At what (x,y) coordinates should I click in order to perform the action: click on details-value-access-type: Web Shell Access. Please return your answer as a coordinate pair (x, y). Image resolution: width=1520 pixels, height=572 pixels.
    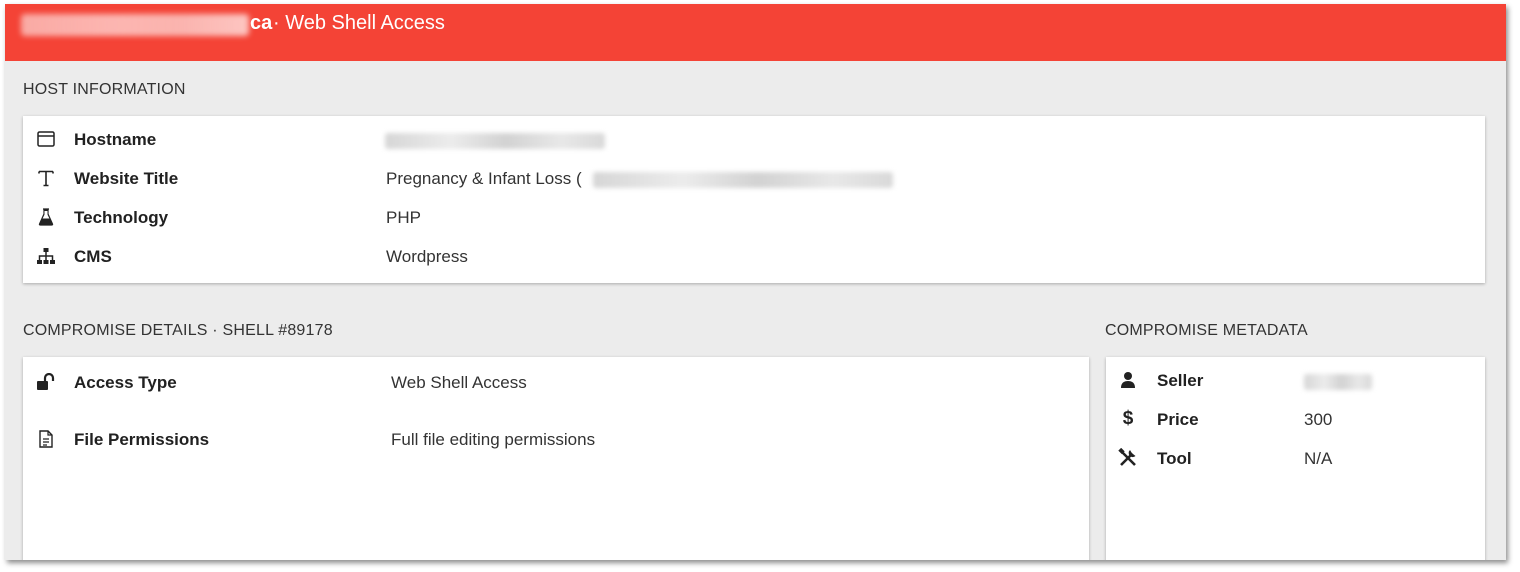
    Looking at the image, I should click on (459, 382).